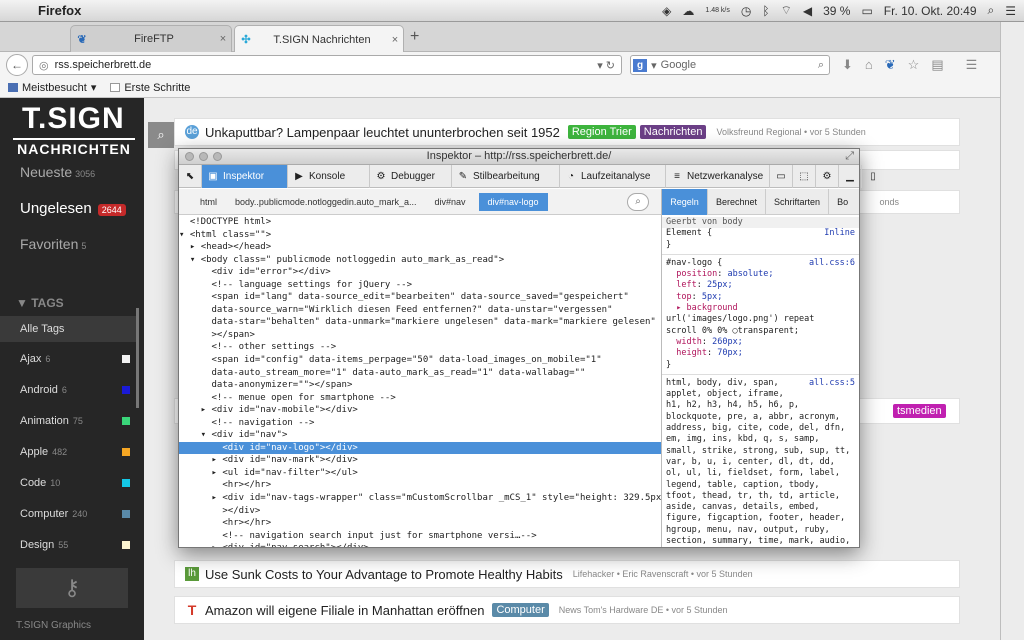  What do you see at coordinates (919, 411) in the screenshot?
I see `tag-chip: tsmedien` at bounding box center [919, 411].